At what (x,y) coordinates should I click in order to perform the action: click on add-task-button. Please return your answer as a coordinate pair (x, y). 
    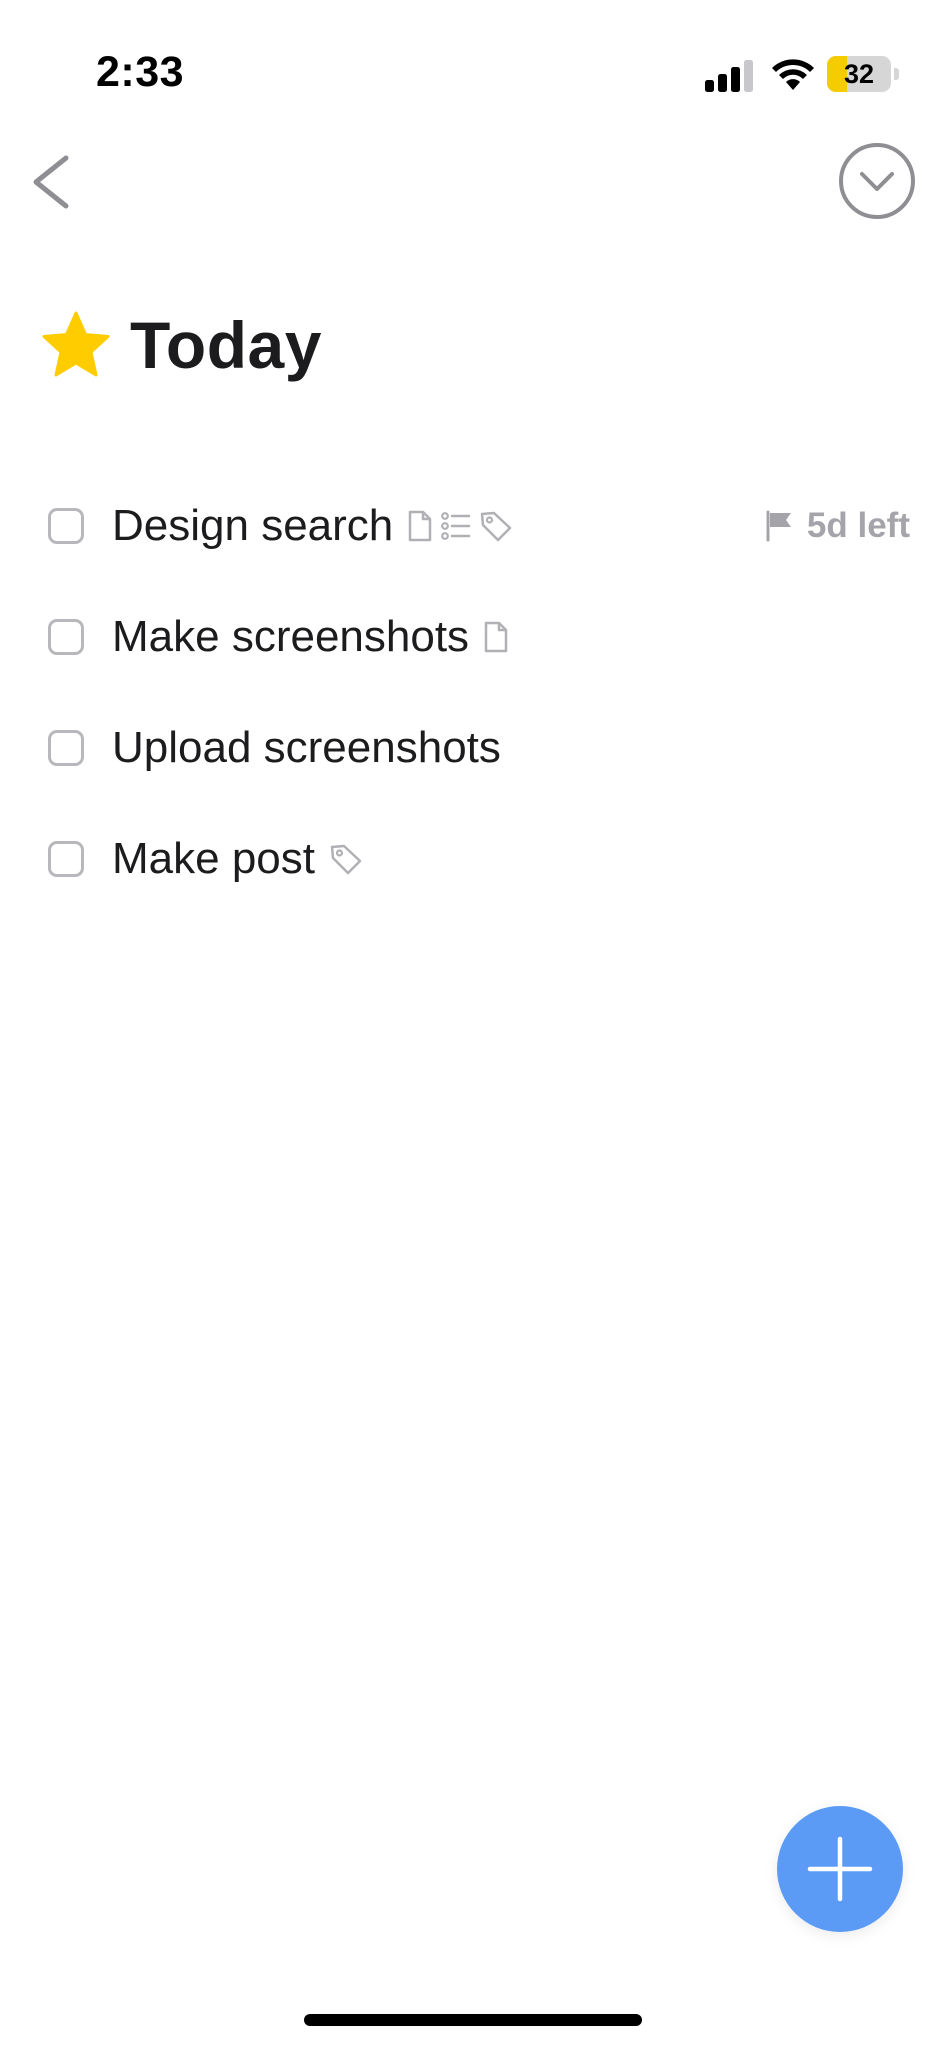
    Looking at the image, I should click on (840, 1869).